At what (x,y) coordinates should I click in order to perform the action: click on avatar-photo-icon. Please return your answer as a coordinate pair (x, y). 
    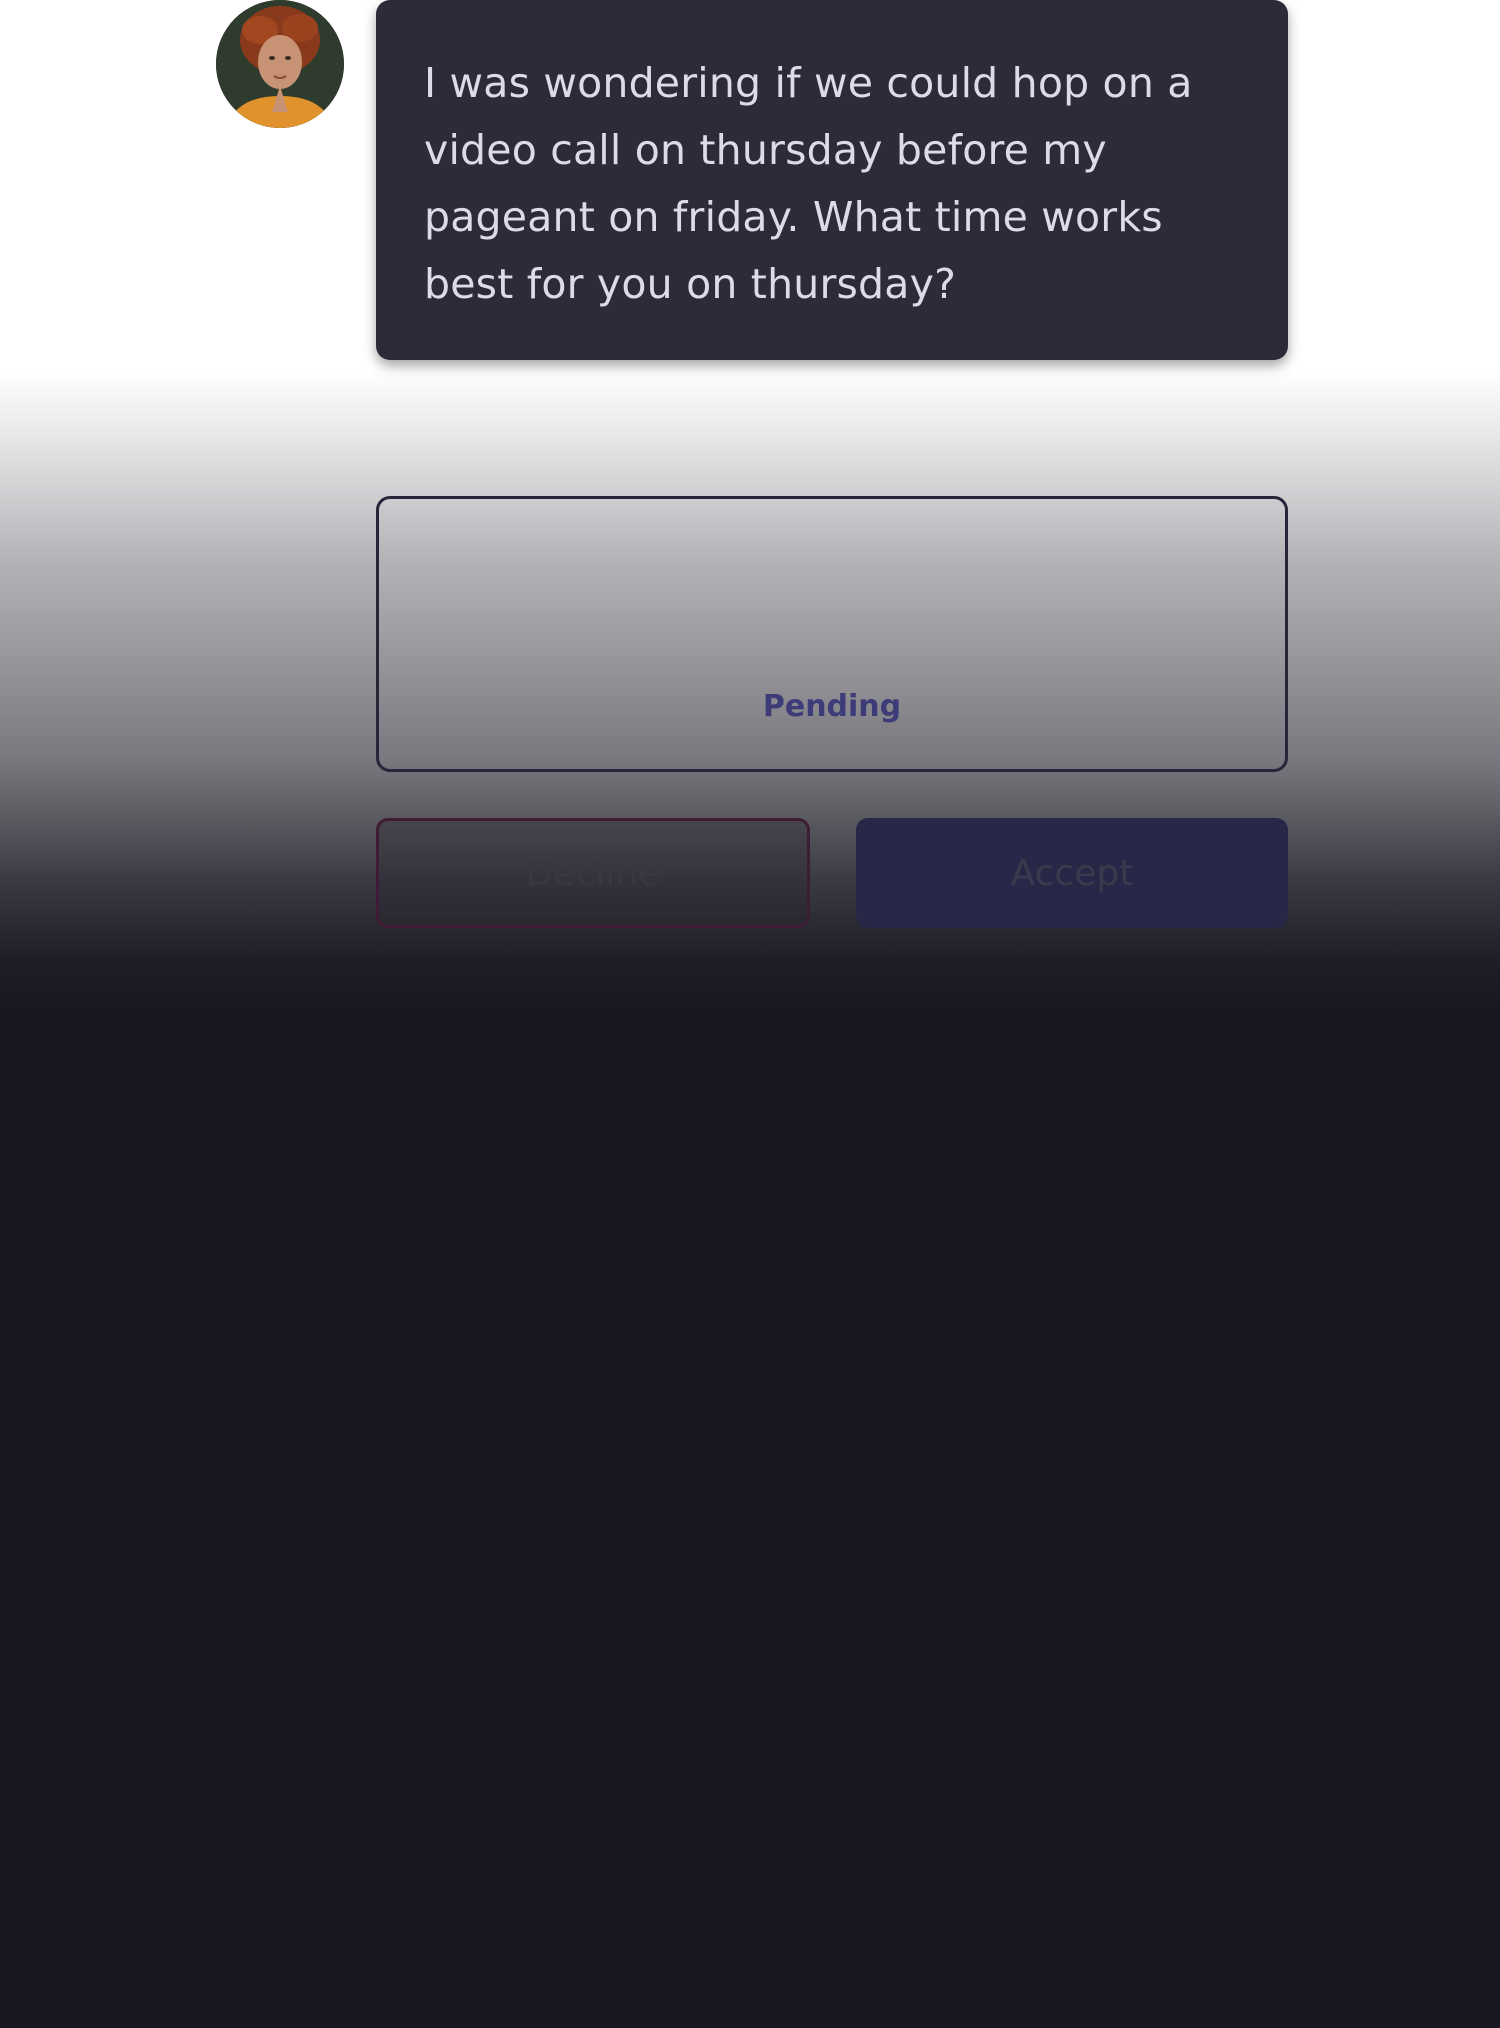
    Looking at the image, I should click on (280, 64).